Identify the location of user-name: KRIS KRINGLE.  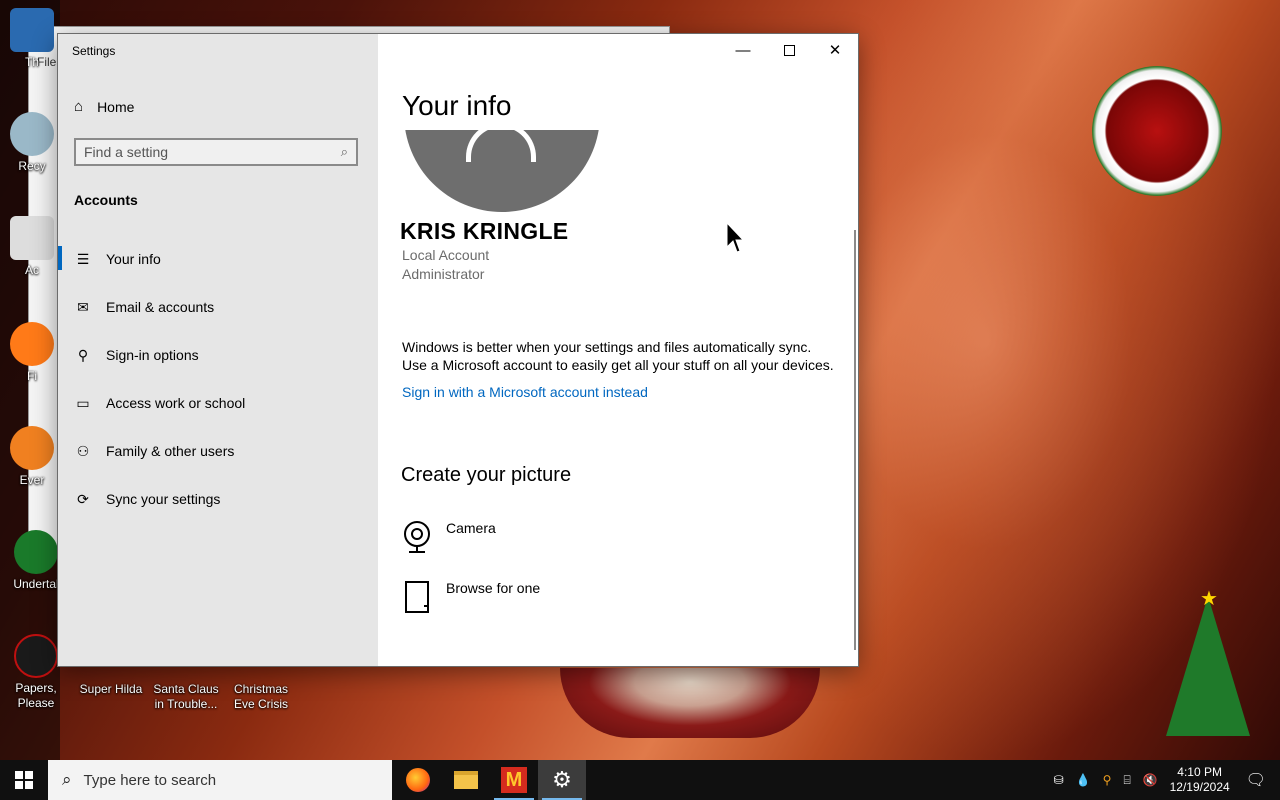
(484, 231).